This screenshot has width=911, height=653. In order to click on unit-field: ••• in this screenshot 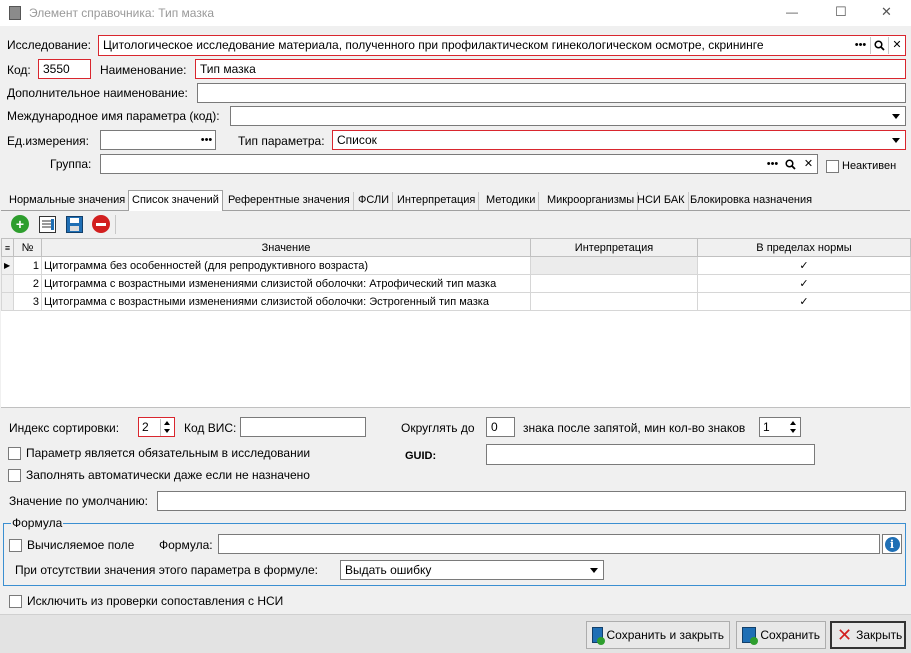, I will do `click(158, 140)`.